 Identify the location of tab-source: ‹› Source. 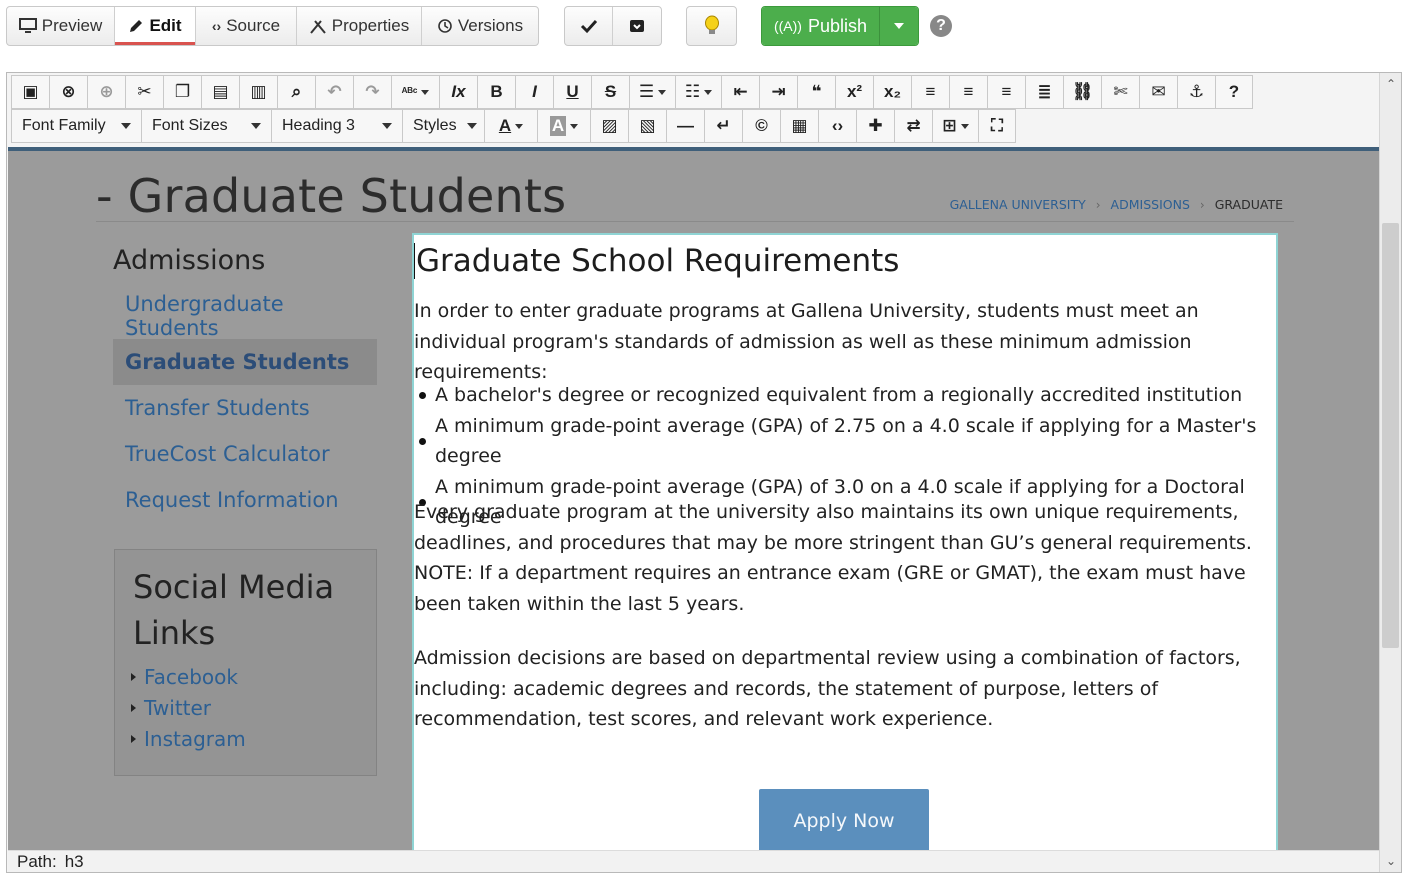
(246, 26).